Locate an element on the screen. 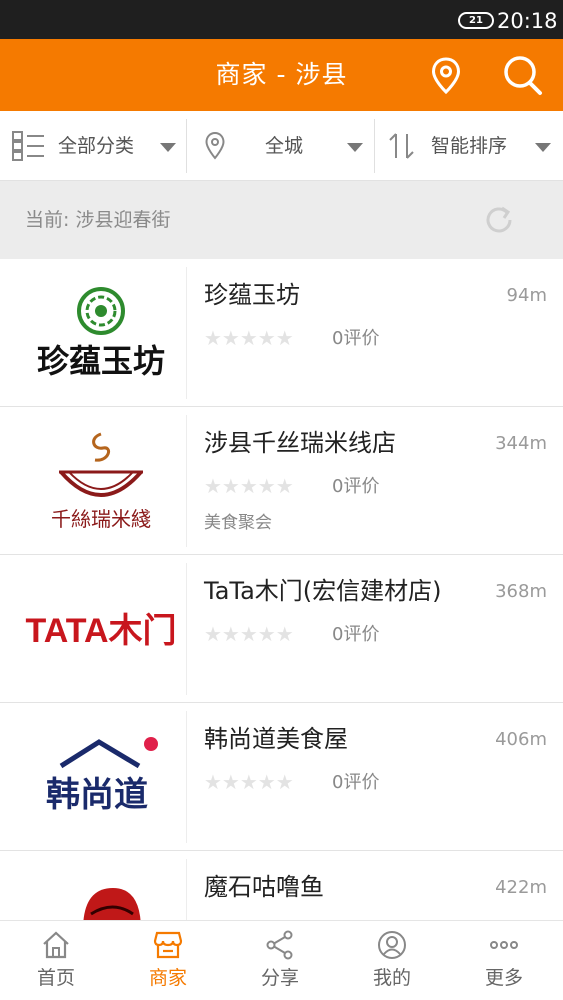 The width and height of the screenshot is (563, 1000). logo-image: 韩尚道 is located at coordinates (102, 776).